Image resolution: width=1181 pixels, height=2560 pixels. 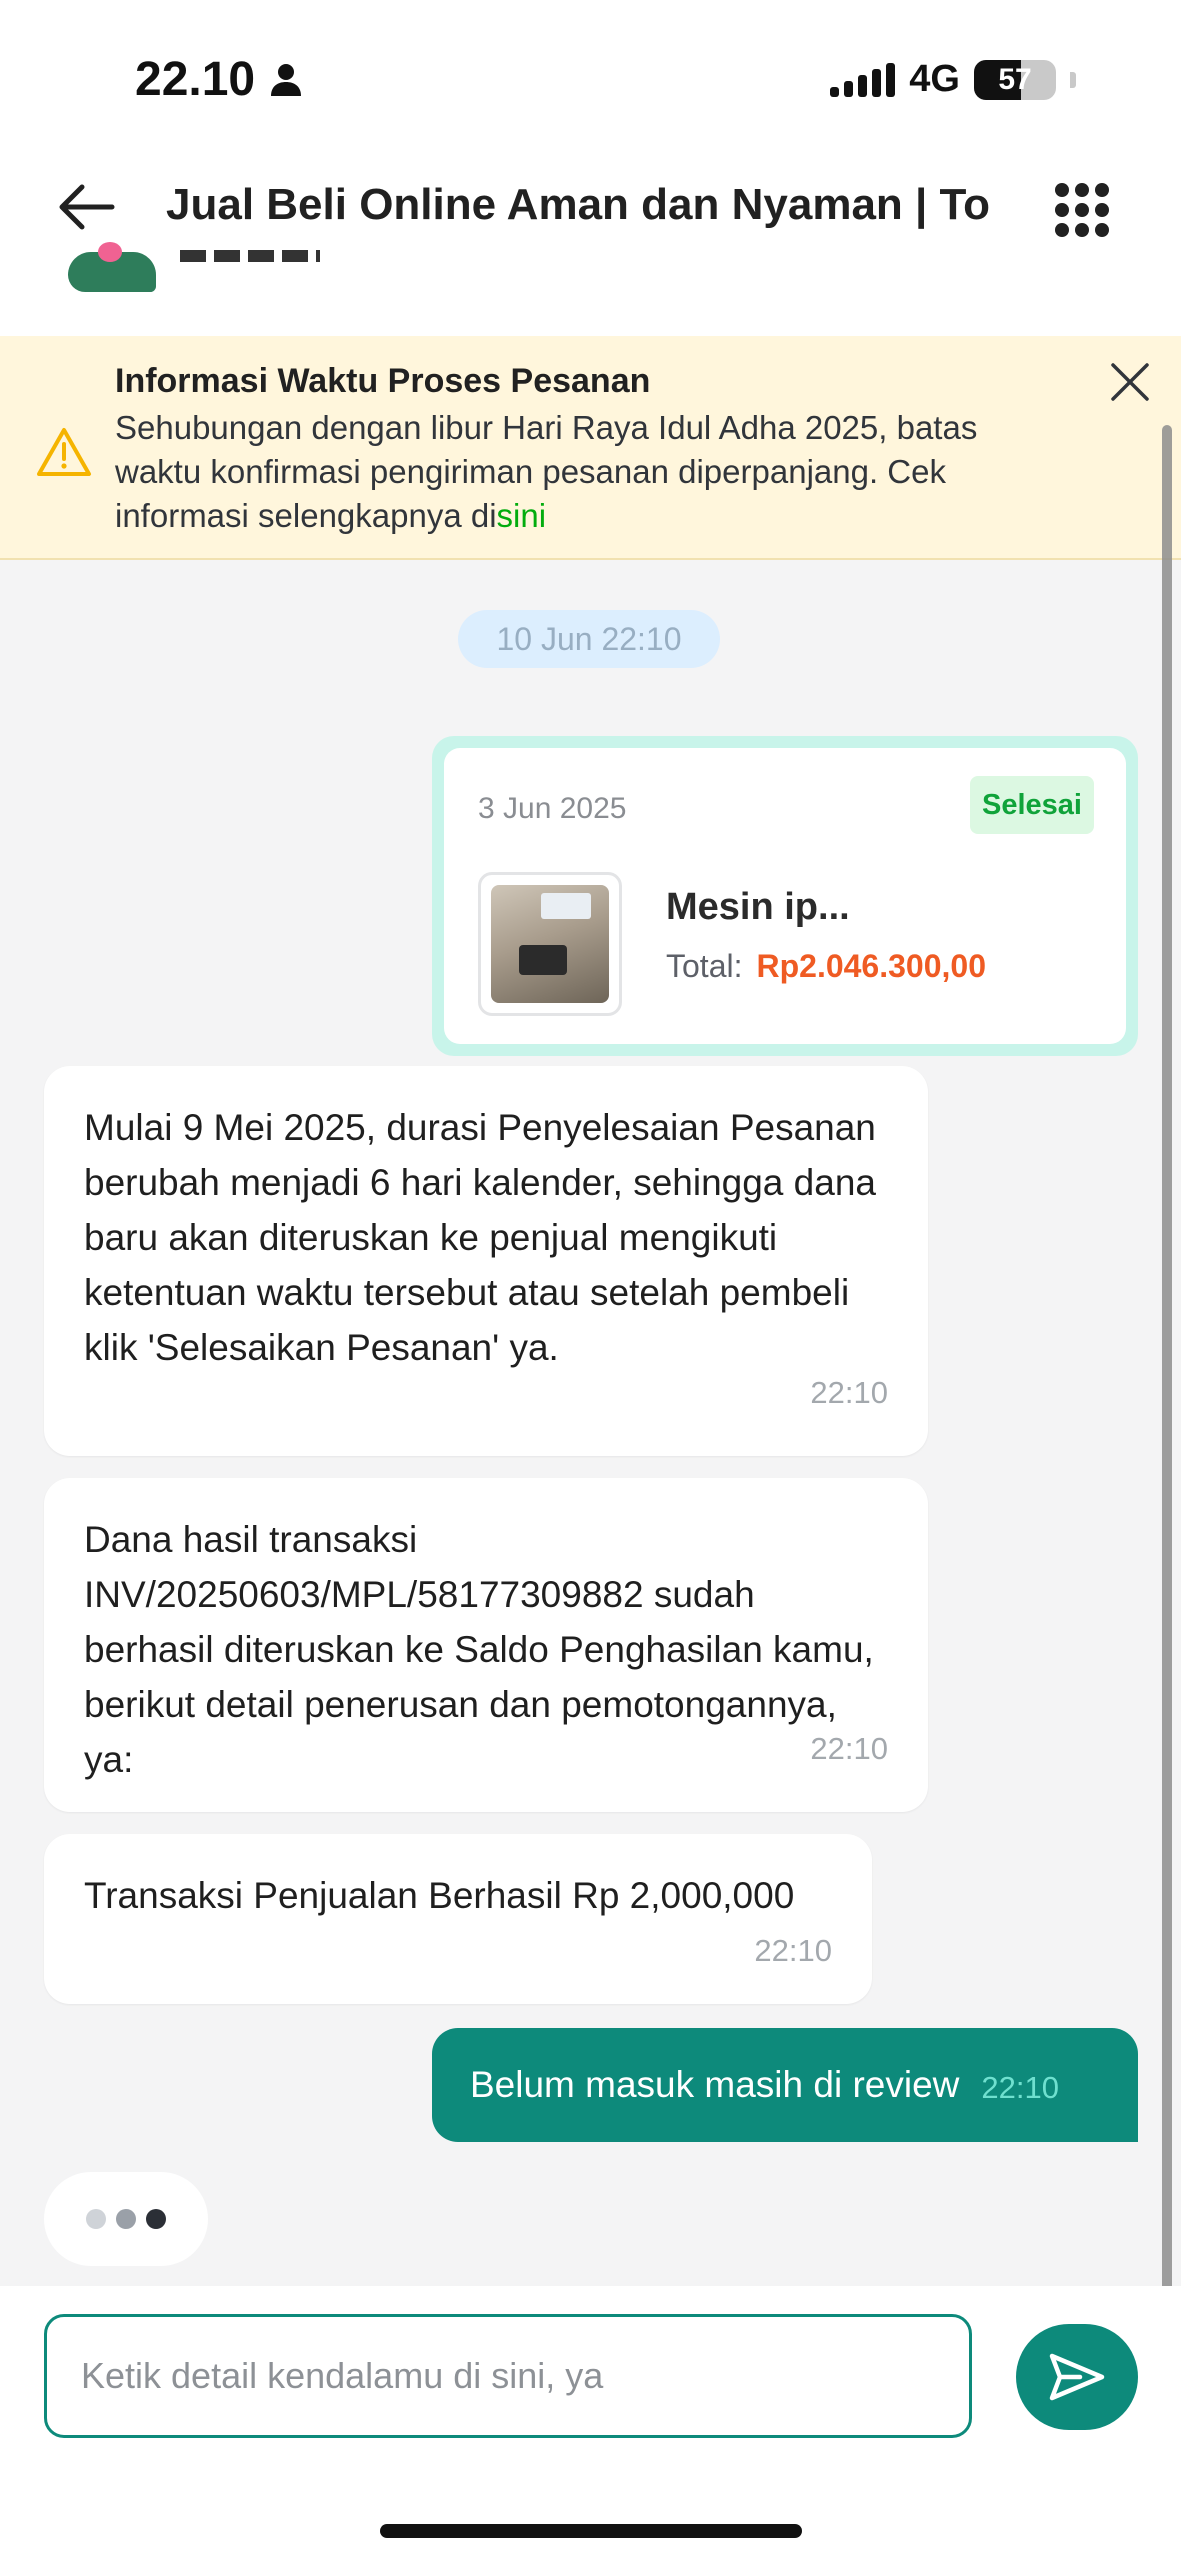 I want to click on status-time: 22.10, so click(x=219, y=79).